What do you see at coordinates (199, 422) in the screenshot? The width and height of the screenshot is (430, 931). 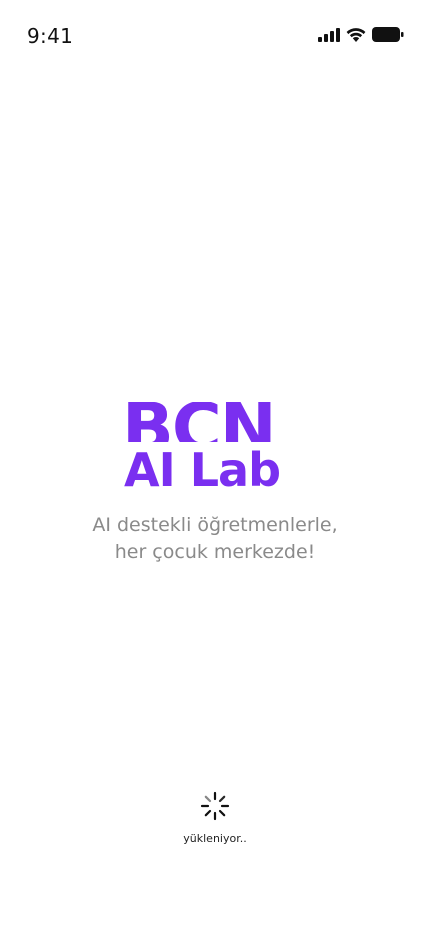 I see `logo-top-text: BCN` at bounding box center [199, 422].